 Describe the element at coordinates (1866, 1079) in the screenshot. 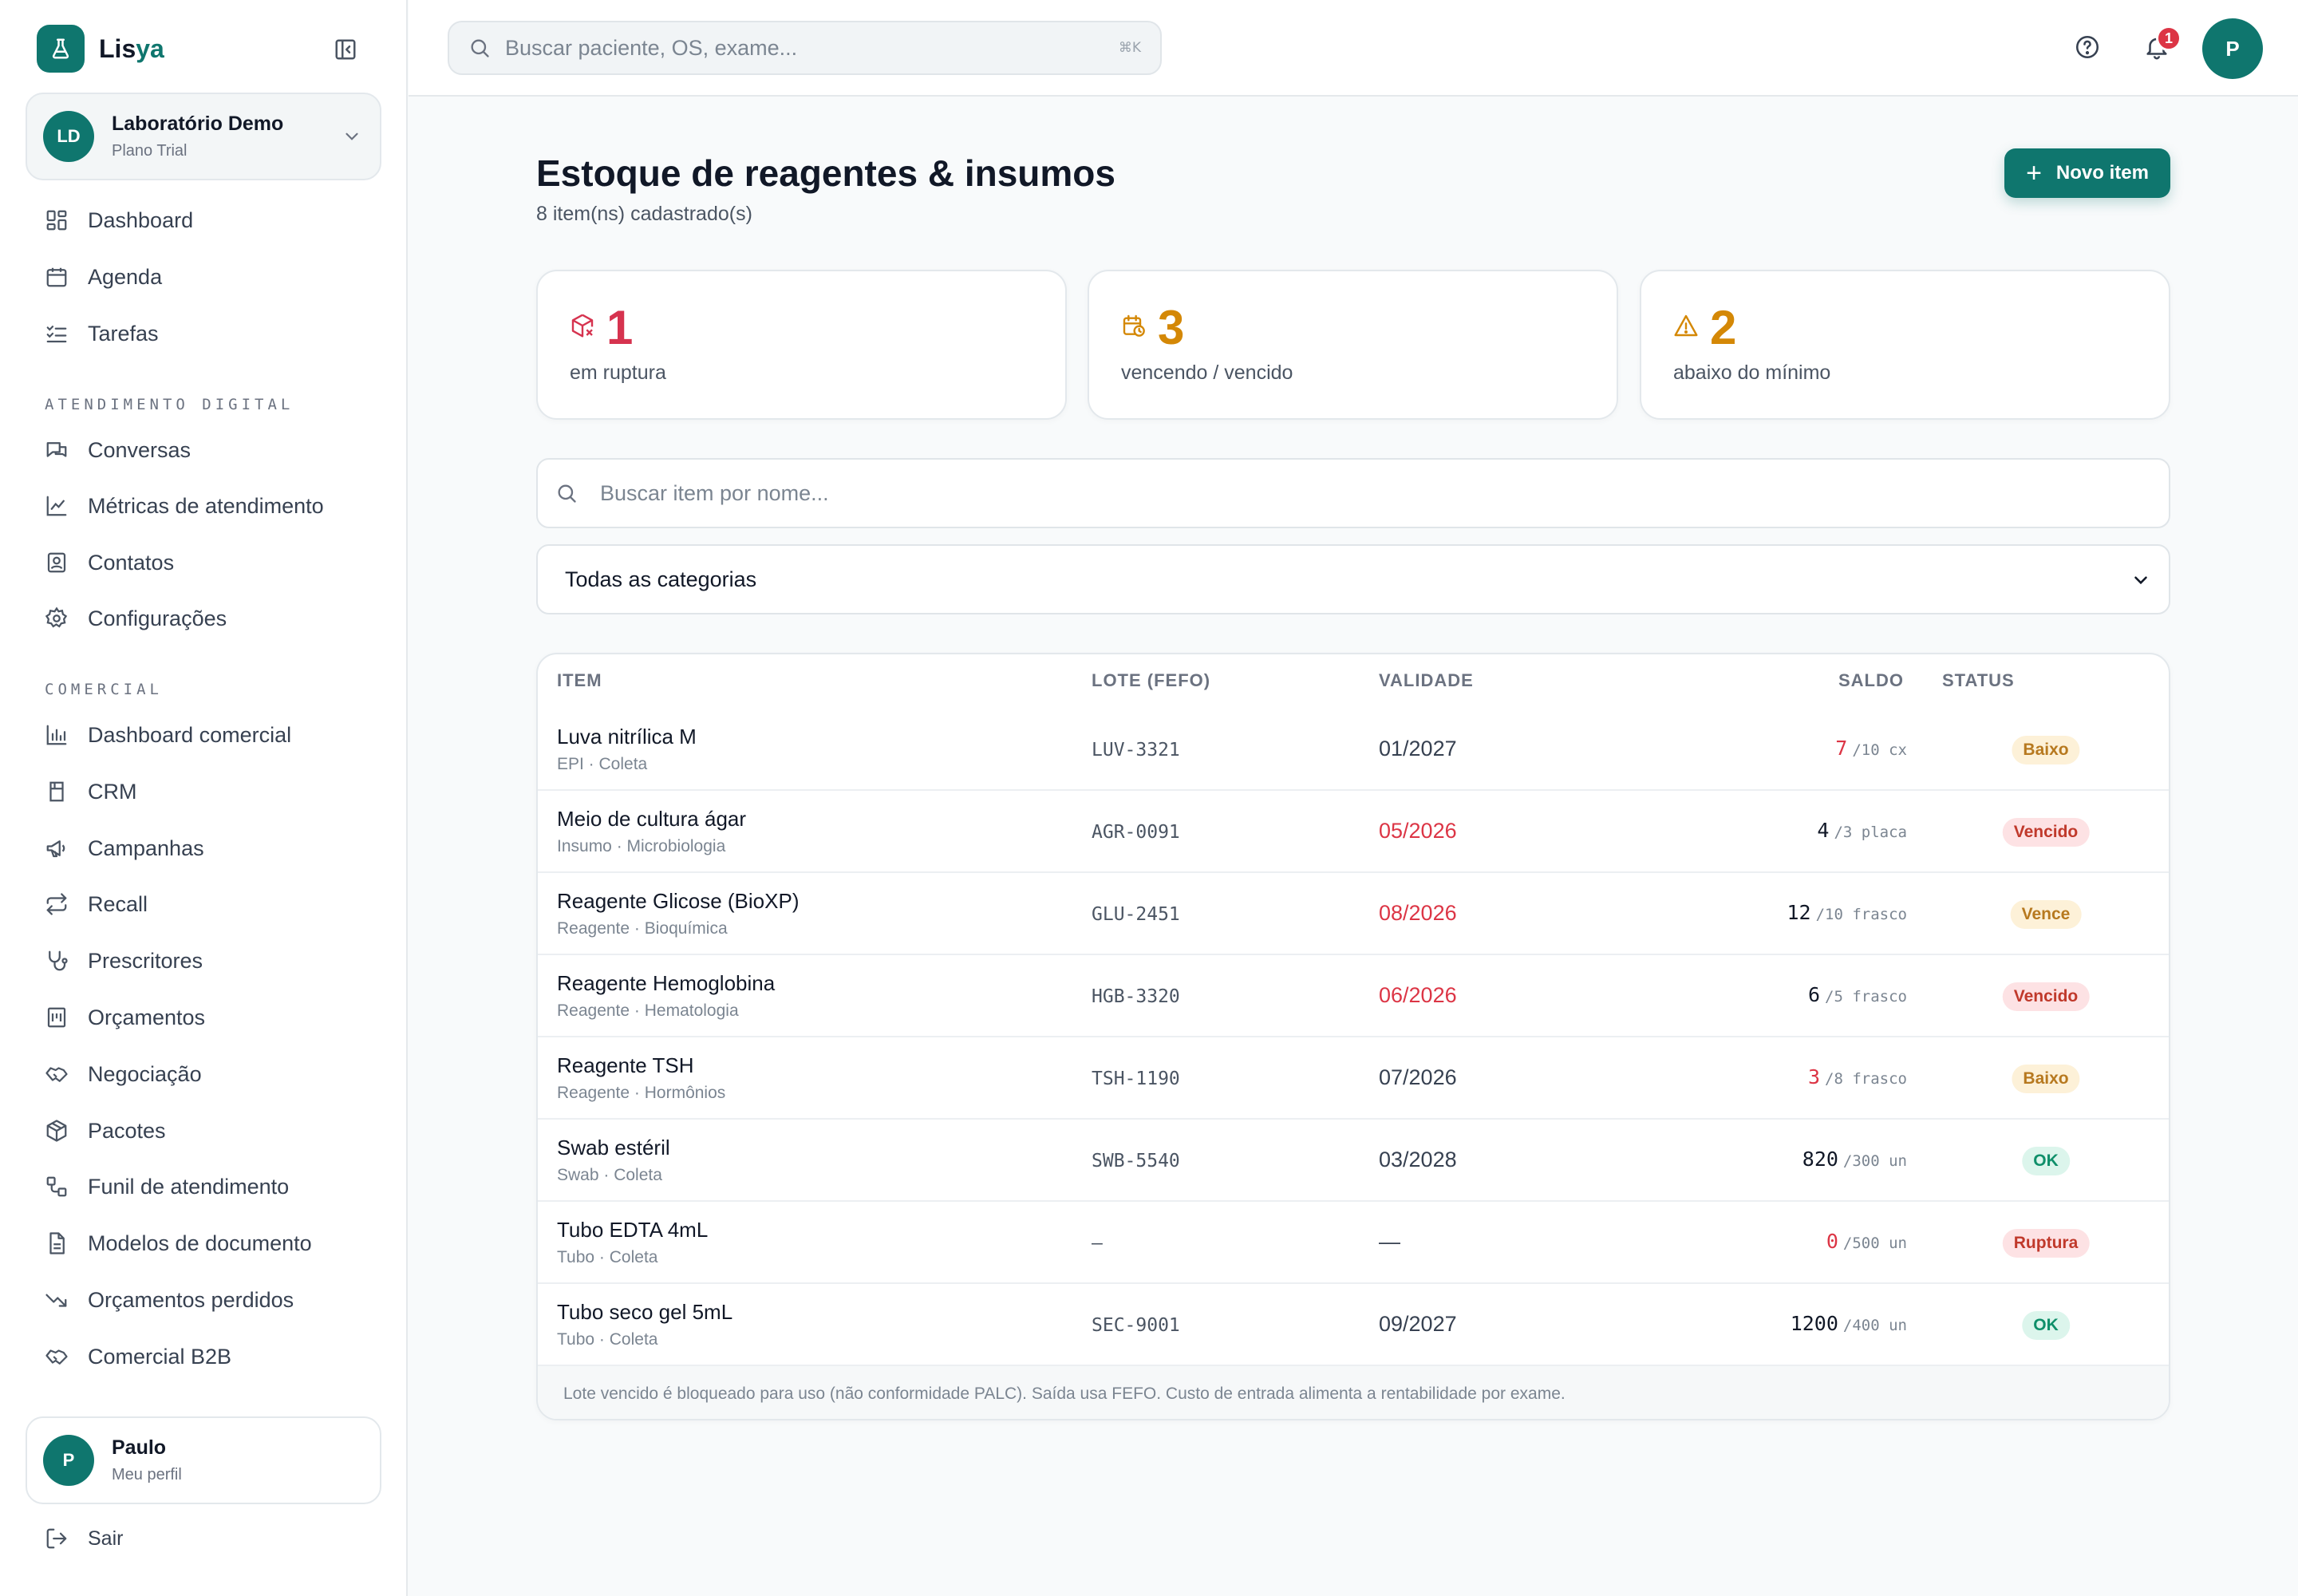

I see `saldo-minimum: /8 frasco` at that location.